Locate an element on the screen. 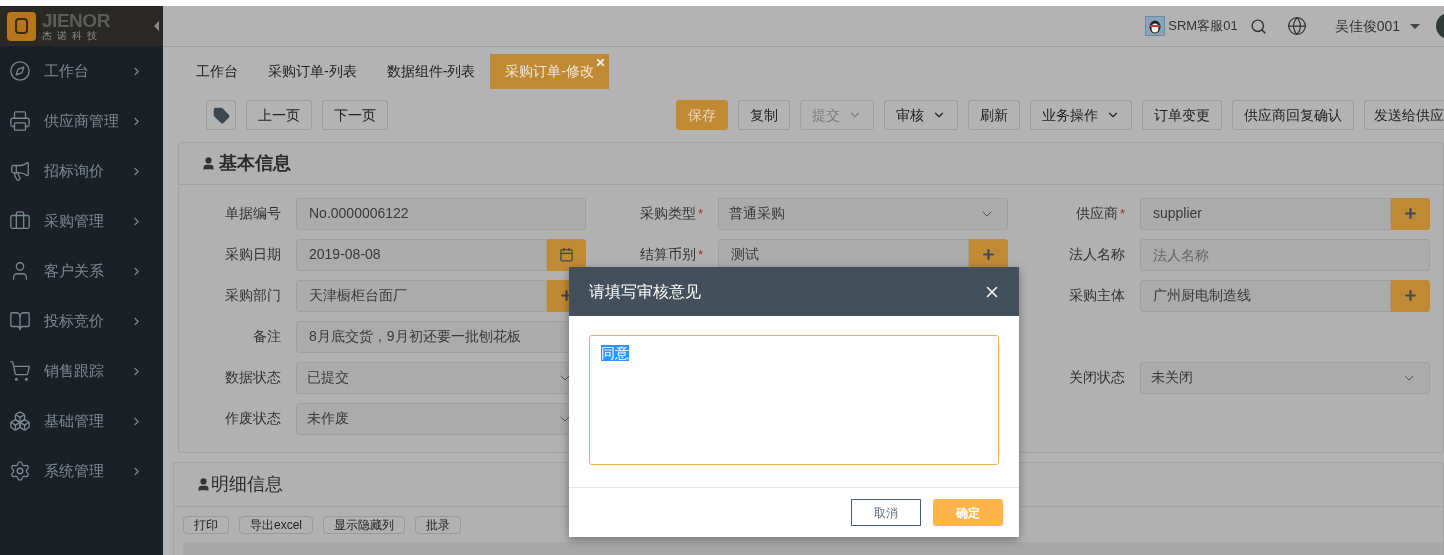 The image size is (1444, 555). logo-icon is located at coordinates (21, 26).